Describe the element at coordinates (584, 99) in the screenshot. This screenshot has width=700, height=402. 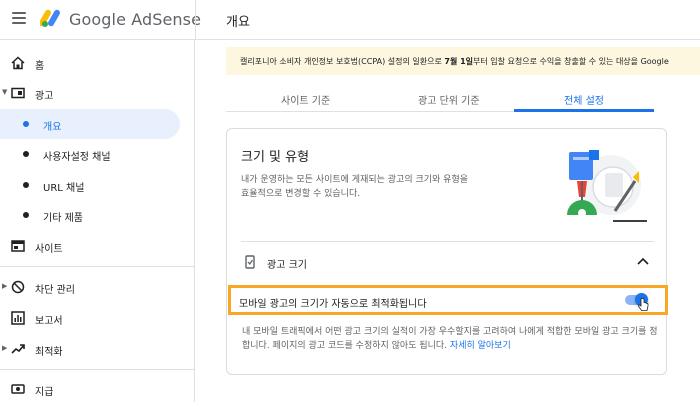
I see `tab-global-settings: 전체 설정` at that location.